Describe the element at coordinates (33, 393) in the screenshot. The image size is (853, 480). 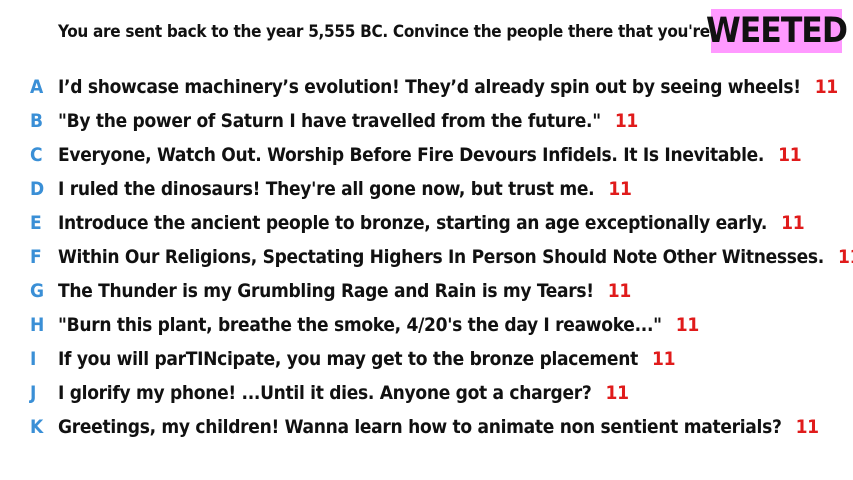
I see `answer-letter: J` at that location.